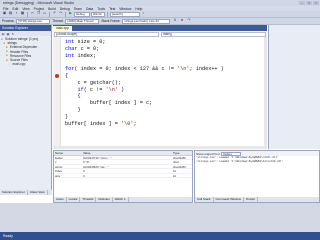 This screenshot has width=320, height=240. I want to click on stop-icon: ■, so click(181, 21).